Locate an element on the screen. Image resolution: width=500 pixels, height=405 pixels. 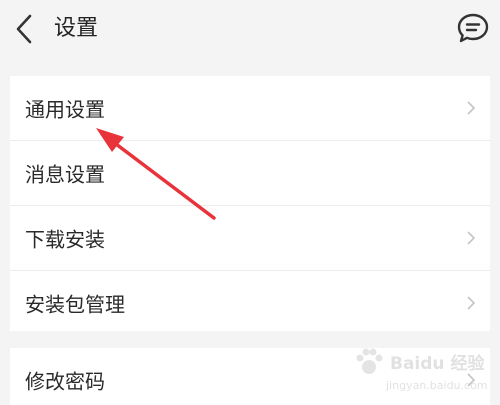
account-settings-list: 修改密码 is located at coordinates (250, 376).